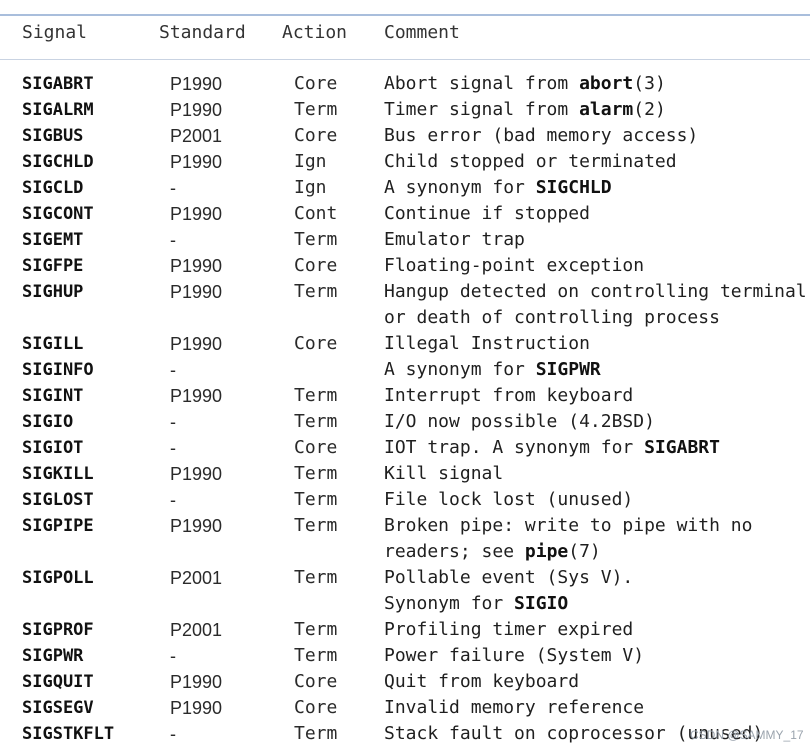 The image size is (810, 753). I want to click on signal-action: Ign, so click(310, 161).